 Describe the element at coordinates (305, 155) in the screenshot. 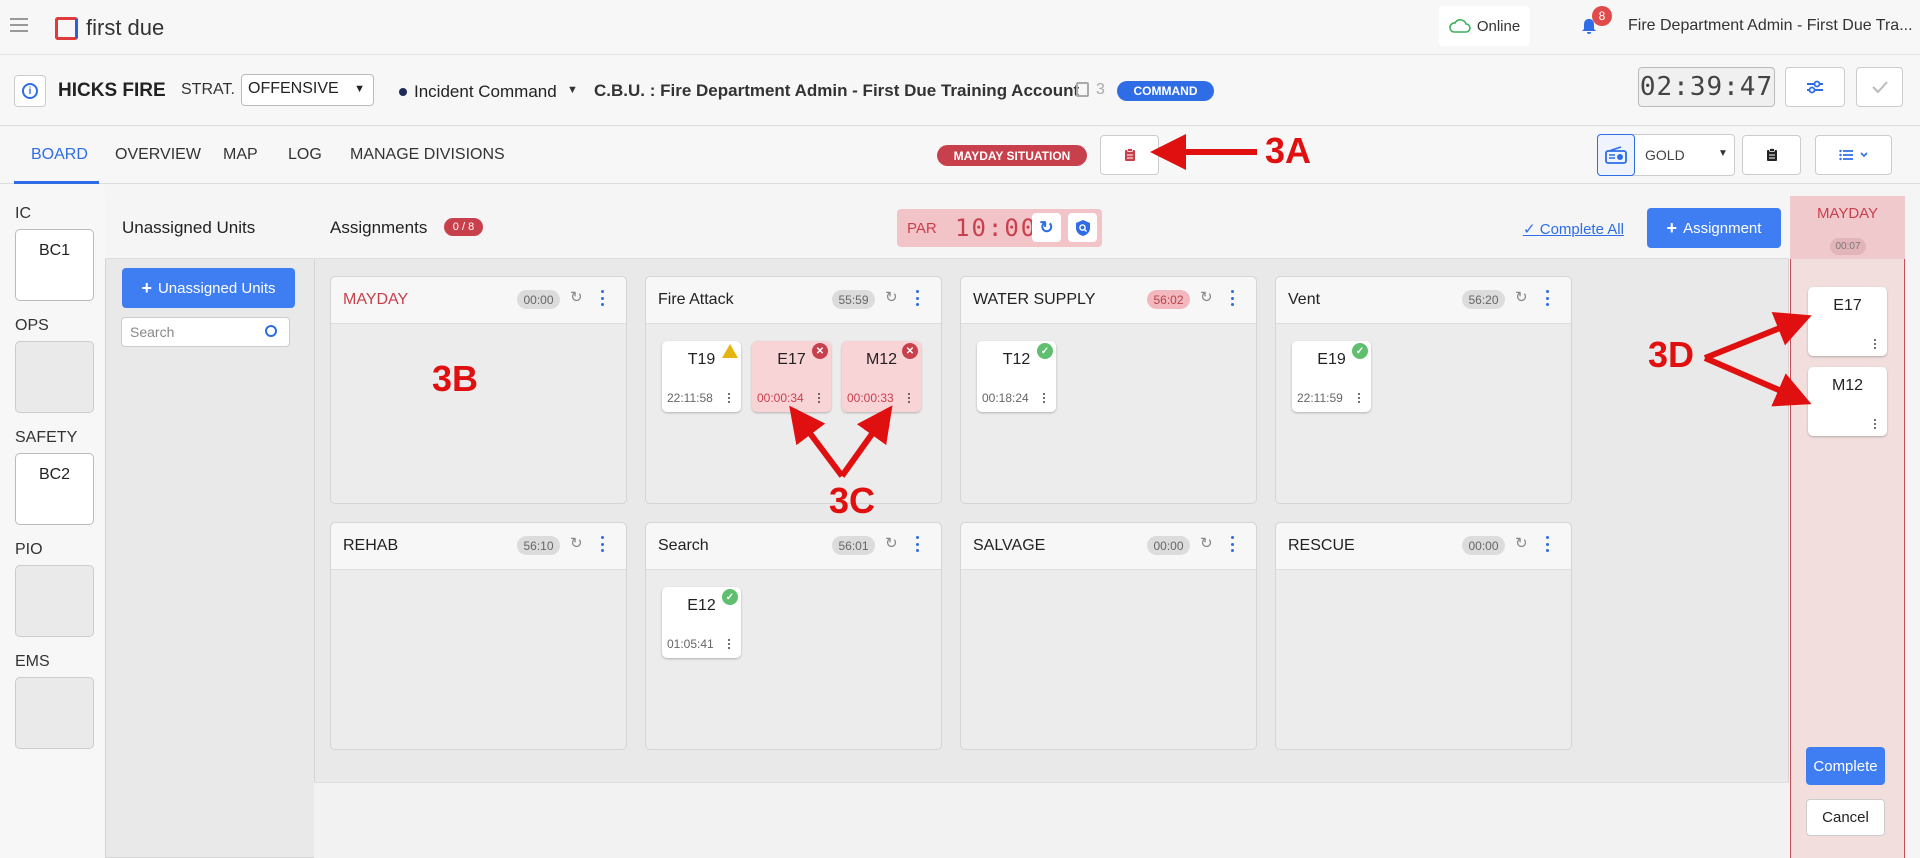

I see `tab-log: LOG` at that location.